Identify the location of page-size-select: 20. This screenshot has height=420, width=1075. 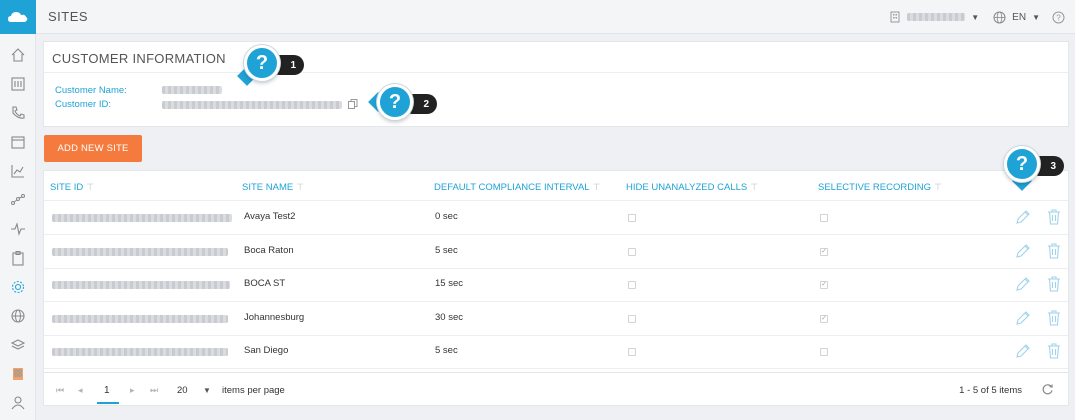
(182, 390).